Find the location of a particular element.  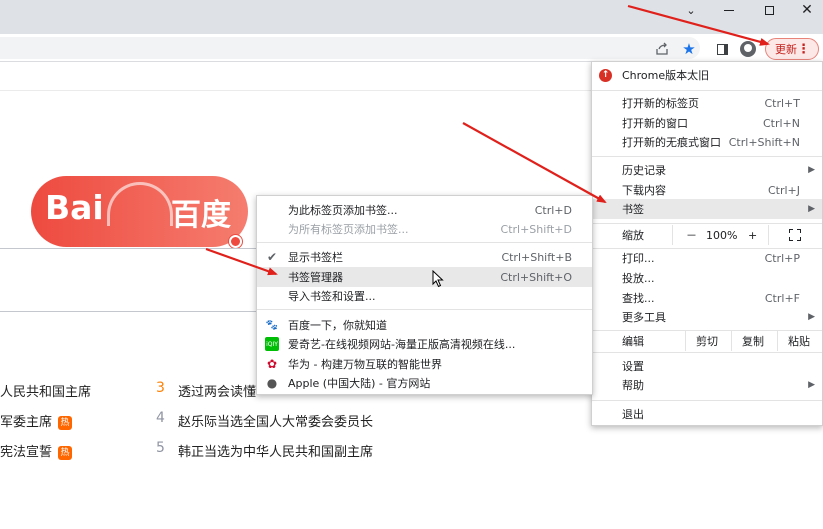

tab-search-button: ⌄ is located at coordinates (691, 10).